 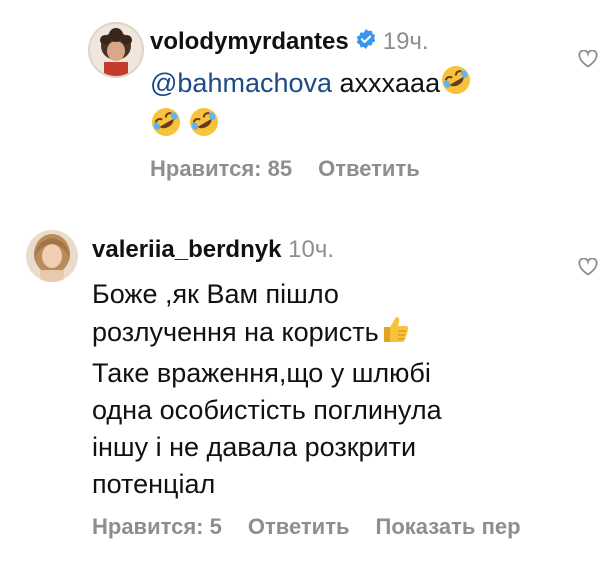 What do you see at coordinates (448, 526) in the screenshot?
I see `show-translation-button: Показать пер` at bounding box center [448, 526].